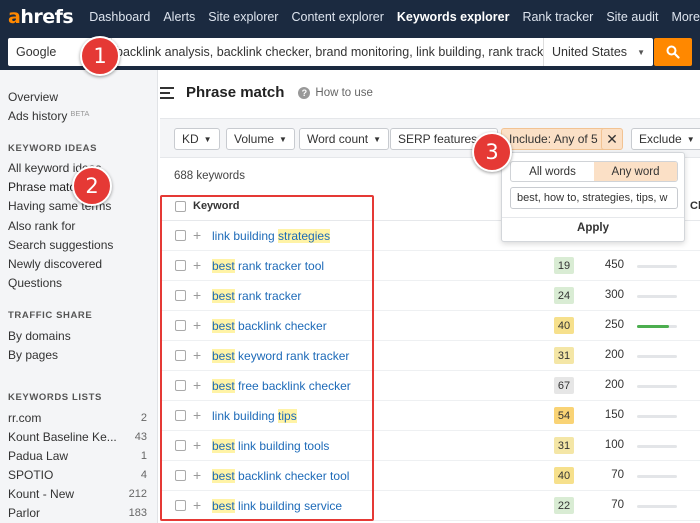 The height and width of the screenshot is (523, 700). What do you see at coordinates (614, 265) in the screenshot?
I see `volume-value: 450` at bounding box center [614, 265].